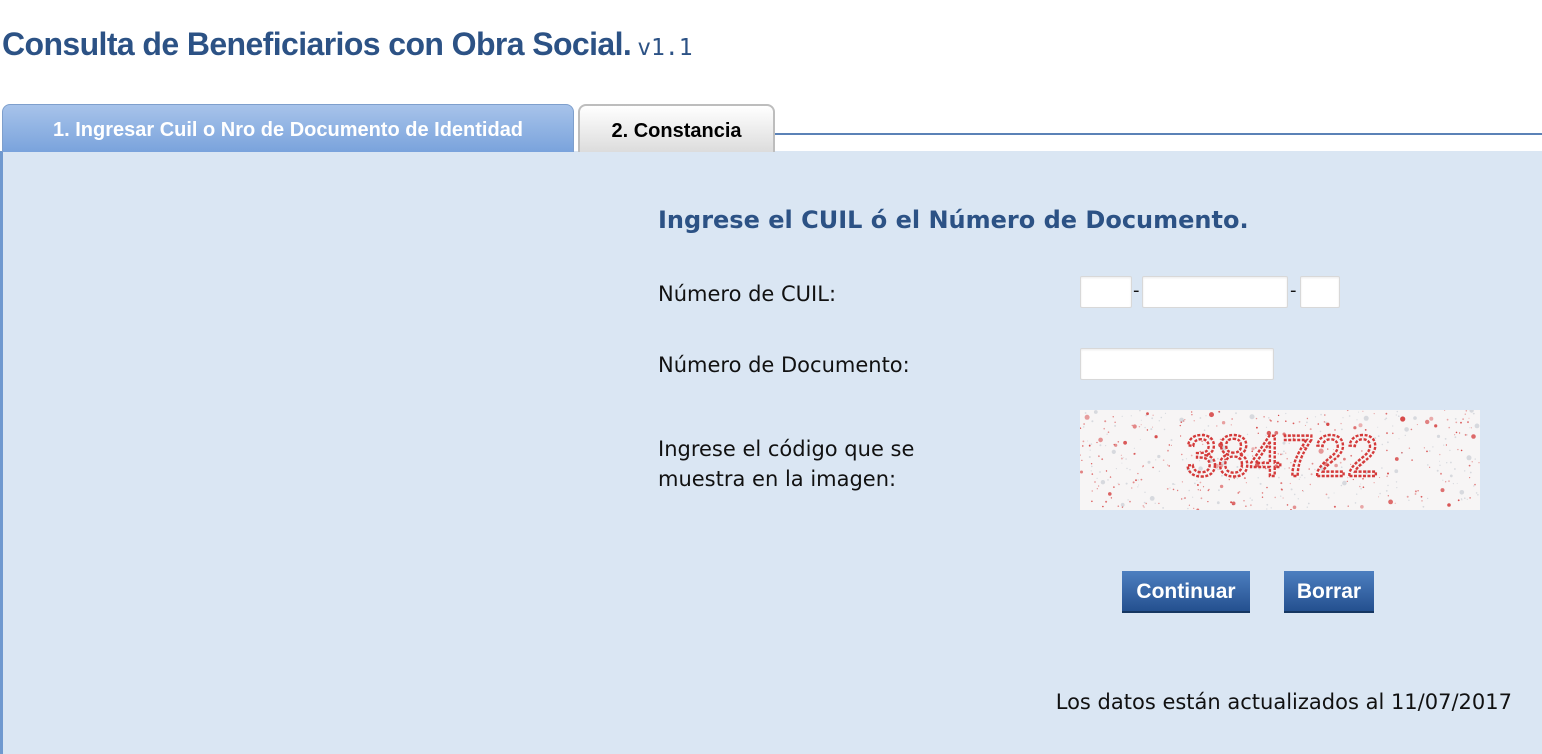 This screenshot has height=754, width=1542. I want to click on cuil-prefix-input, so click(1106, 292).